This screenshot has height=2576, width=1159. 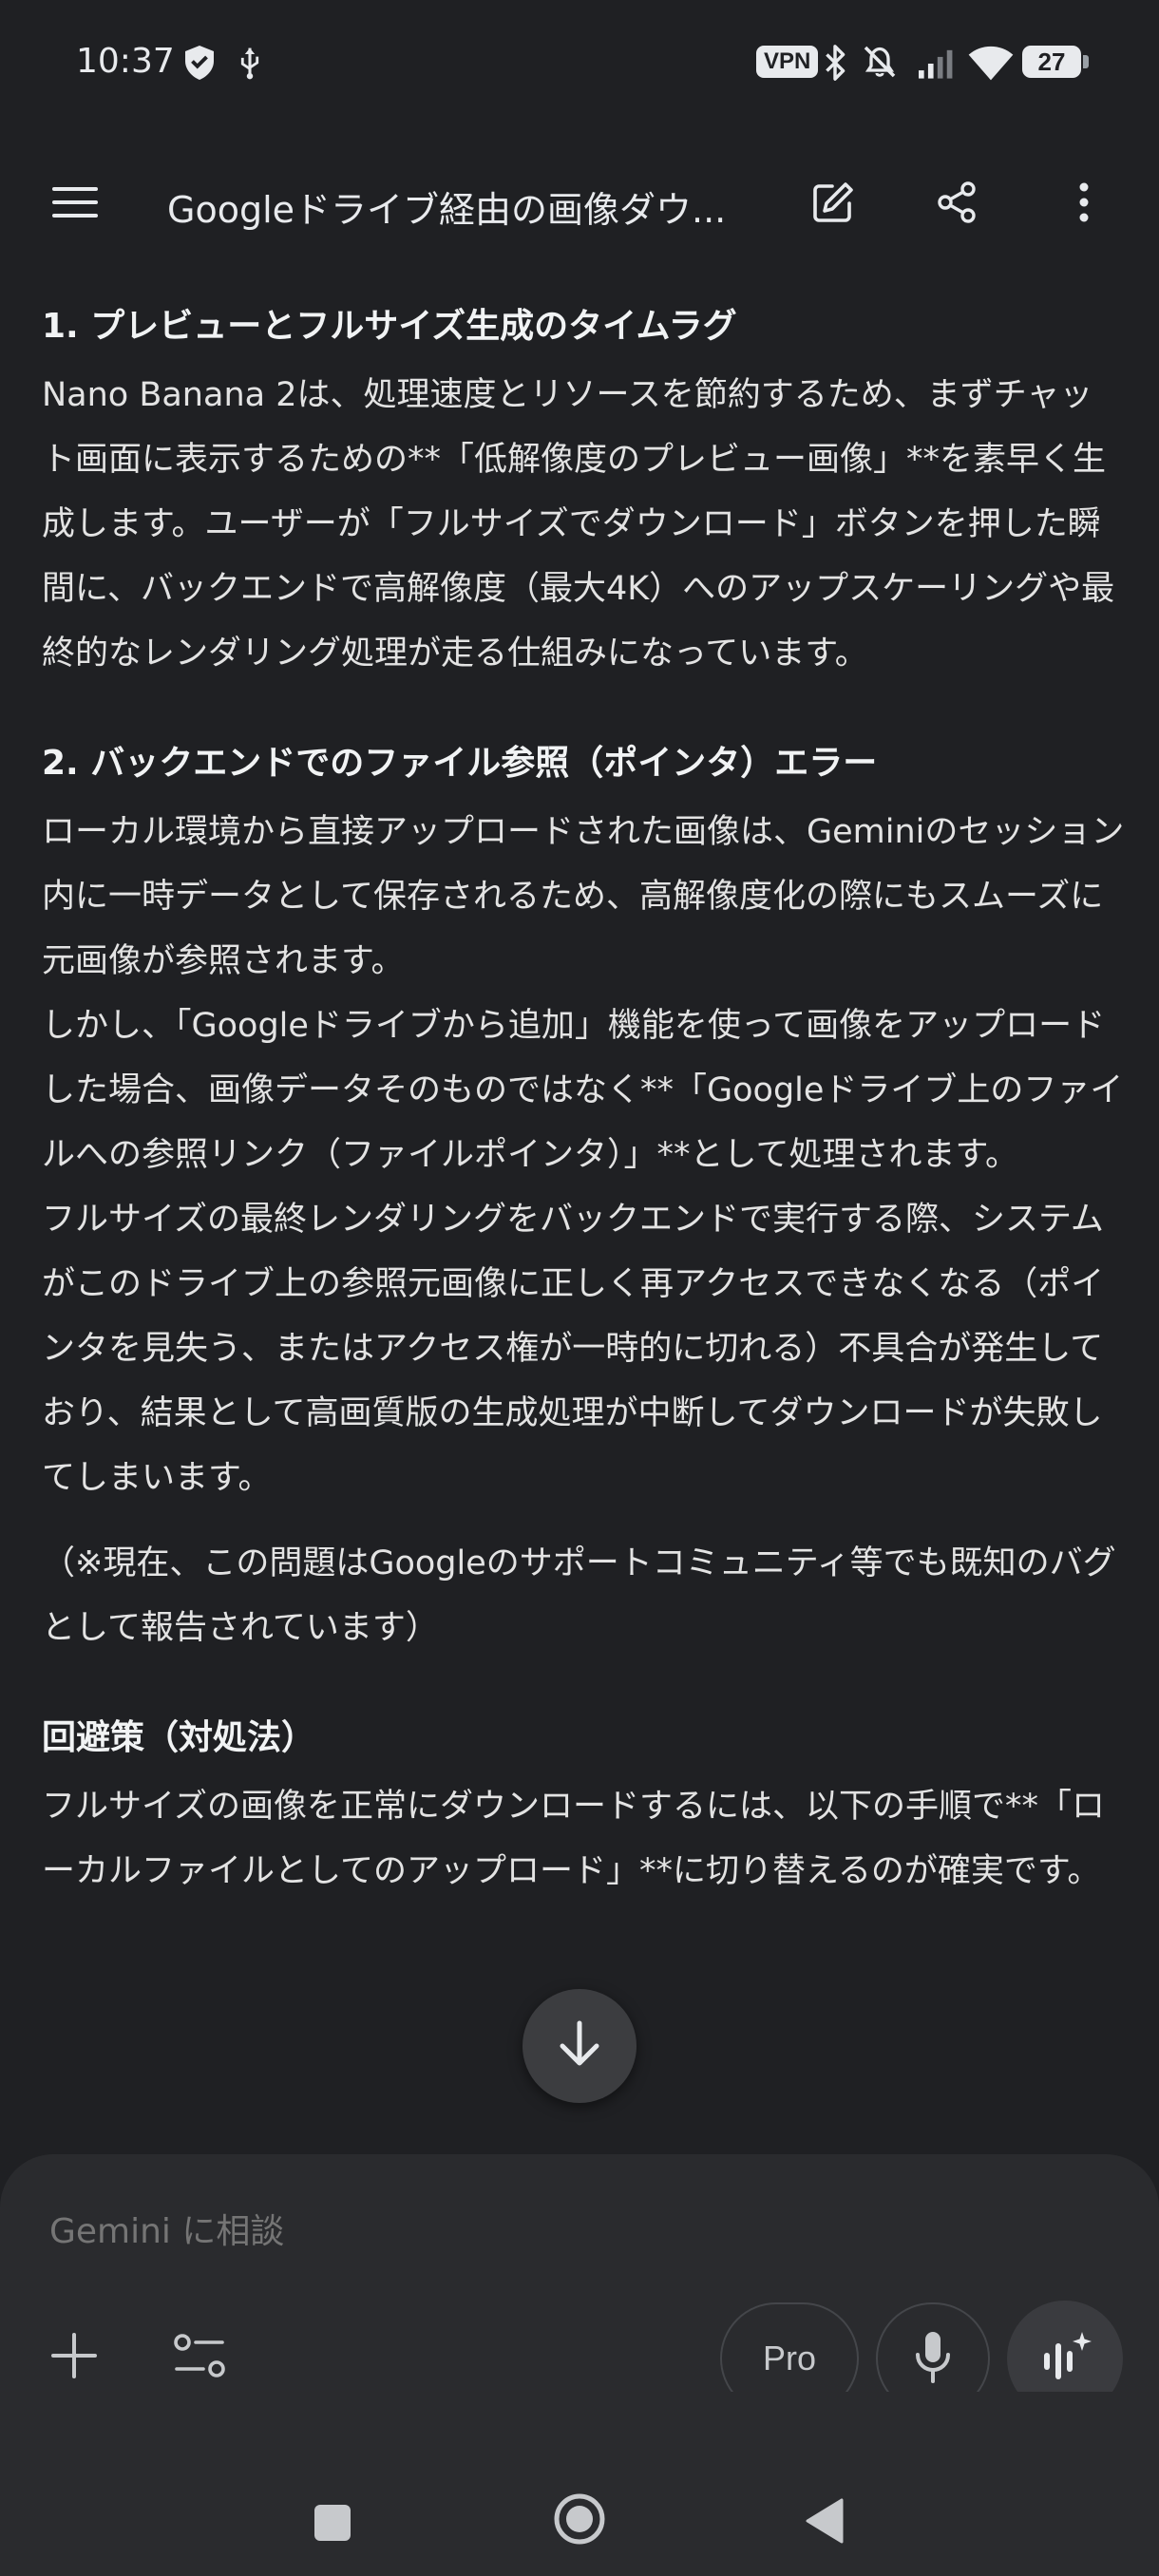 I want to click on section-heading: 回避策（対処法）, so click(x=179, y=1737).